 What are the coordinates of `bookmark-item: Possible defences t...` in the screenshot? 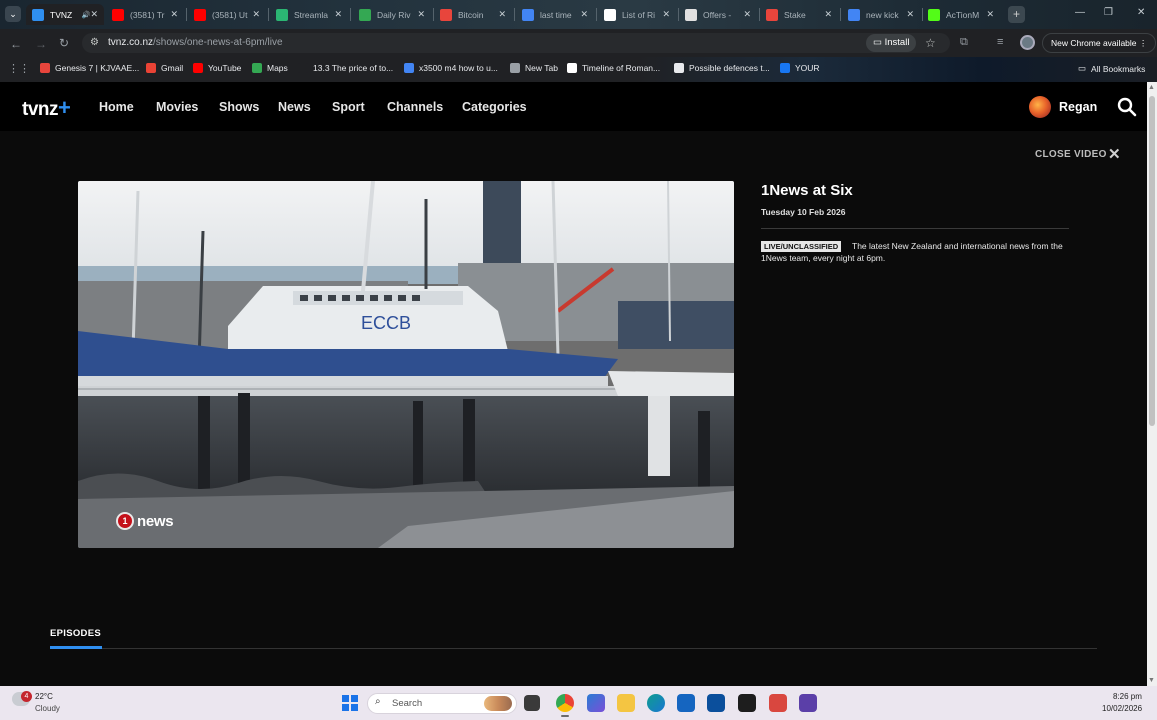 It's located at (722, 68).